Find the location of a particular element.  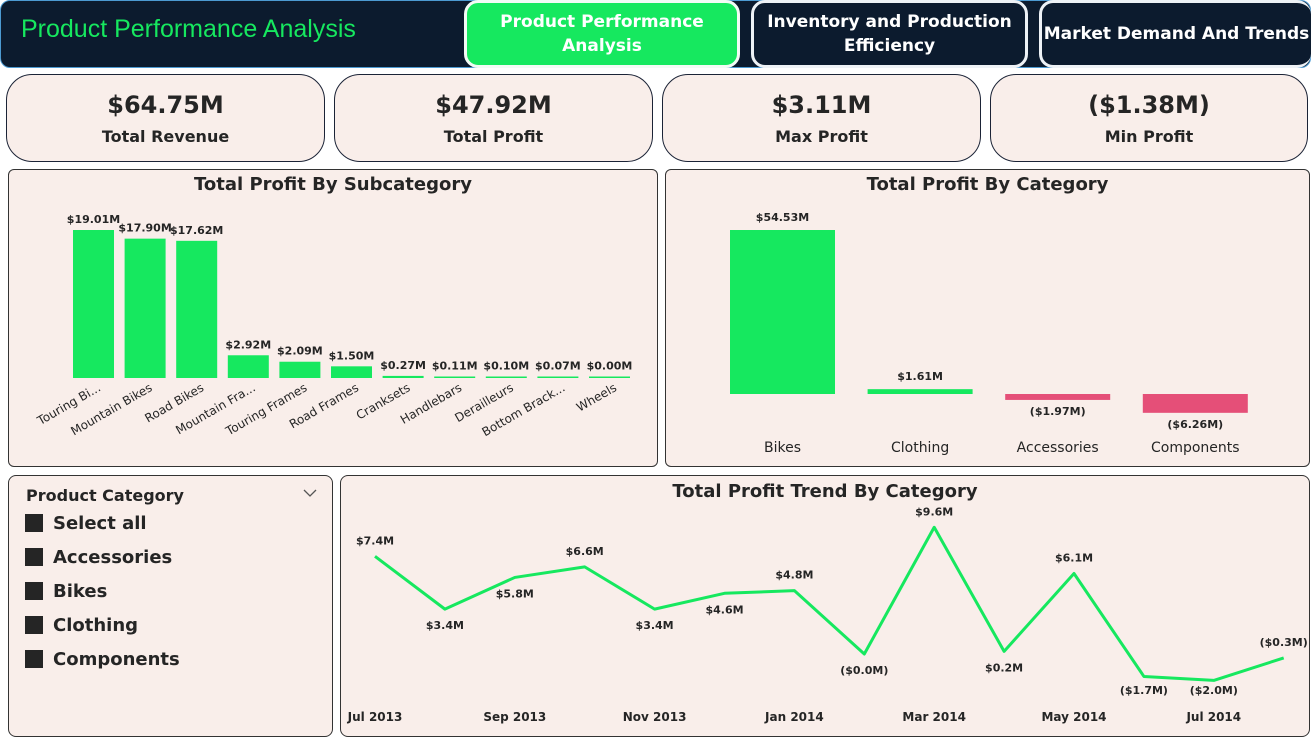

data-label: $0.07M is located at coordinates (558, 366).